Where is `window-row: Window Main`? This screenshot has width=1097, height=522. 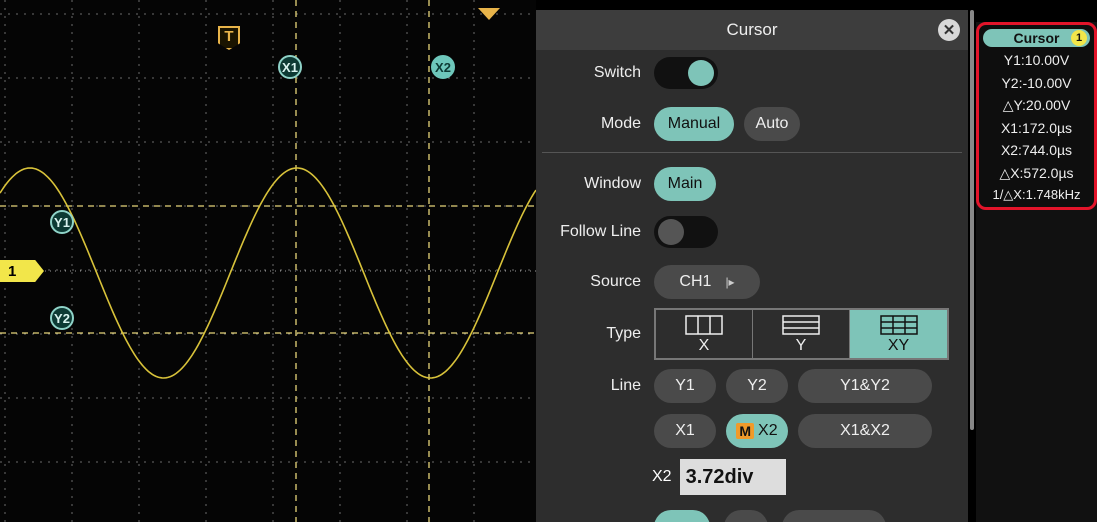
window-row: Window Main is located at coordinates (626, 184).